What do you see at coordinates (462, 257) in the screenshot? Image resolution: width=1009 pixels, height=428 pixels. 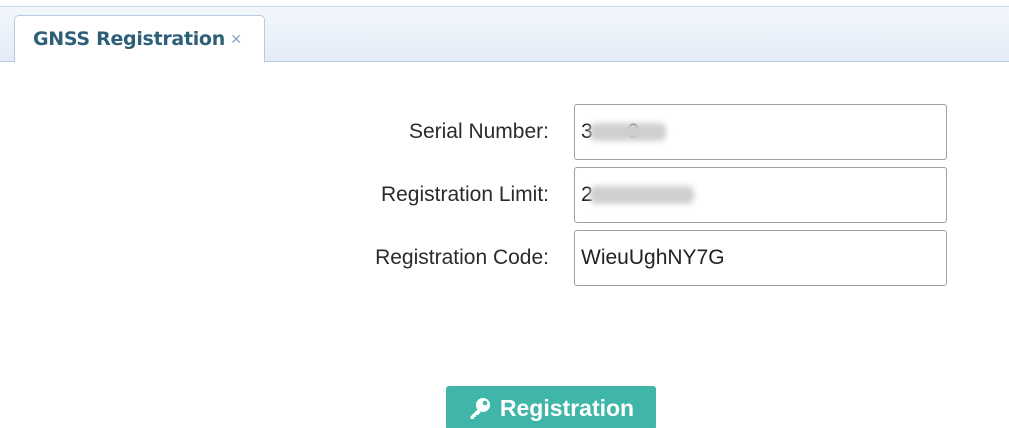 I see `registration-code-label: Registration Code:` at bounding box center [462, 257].